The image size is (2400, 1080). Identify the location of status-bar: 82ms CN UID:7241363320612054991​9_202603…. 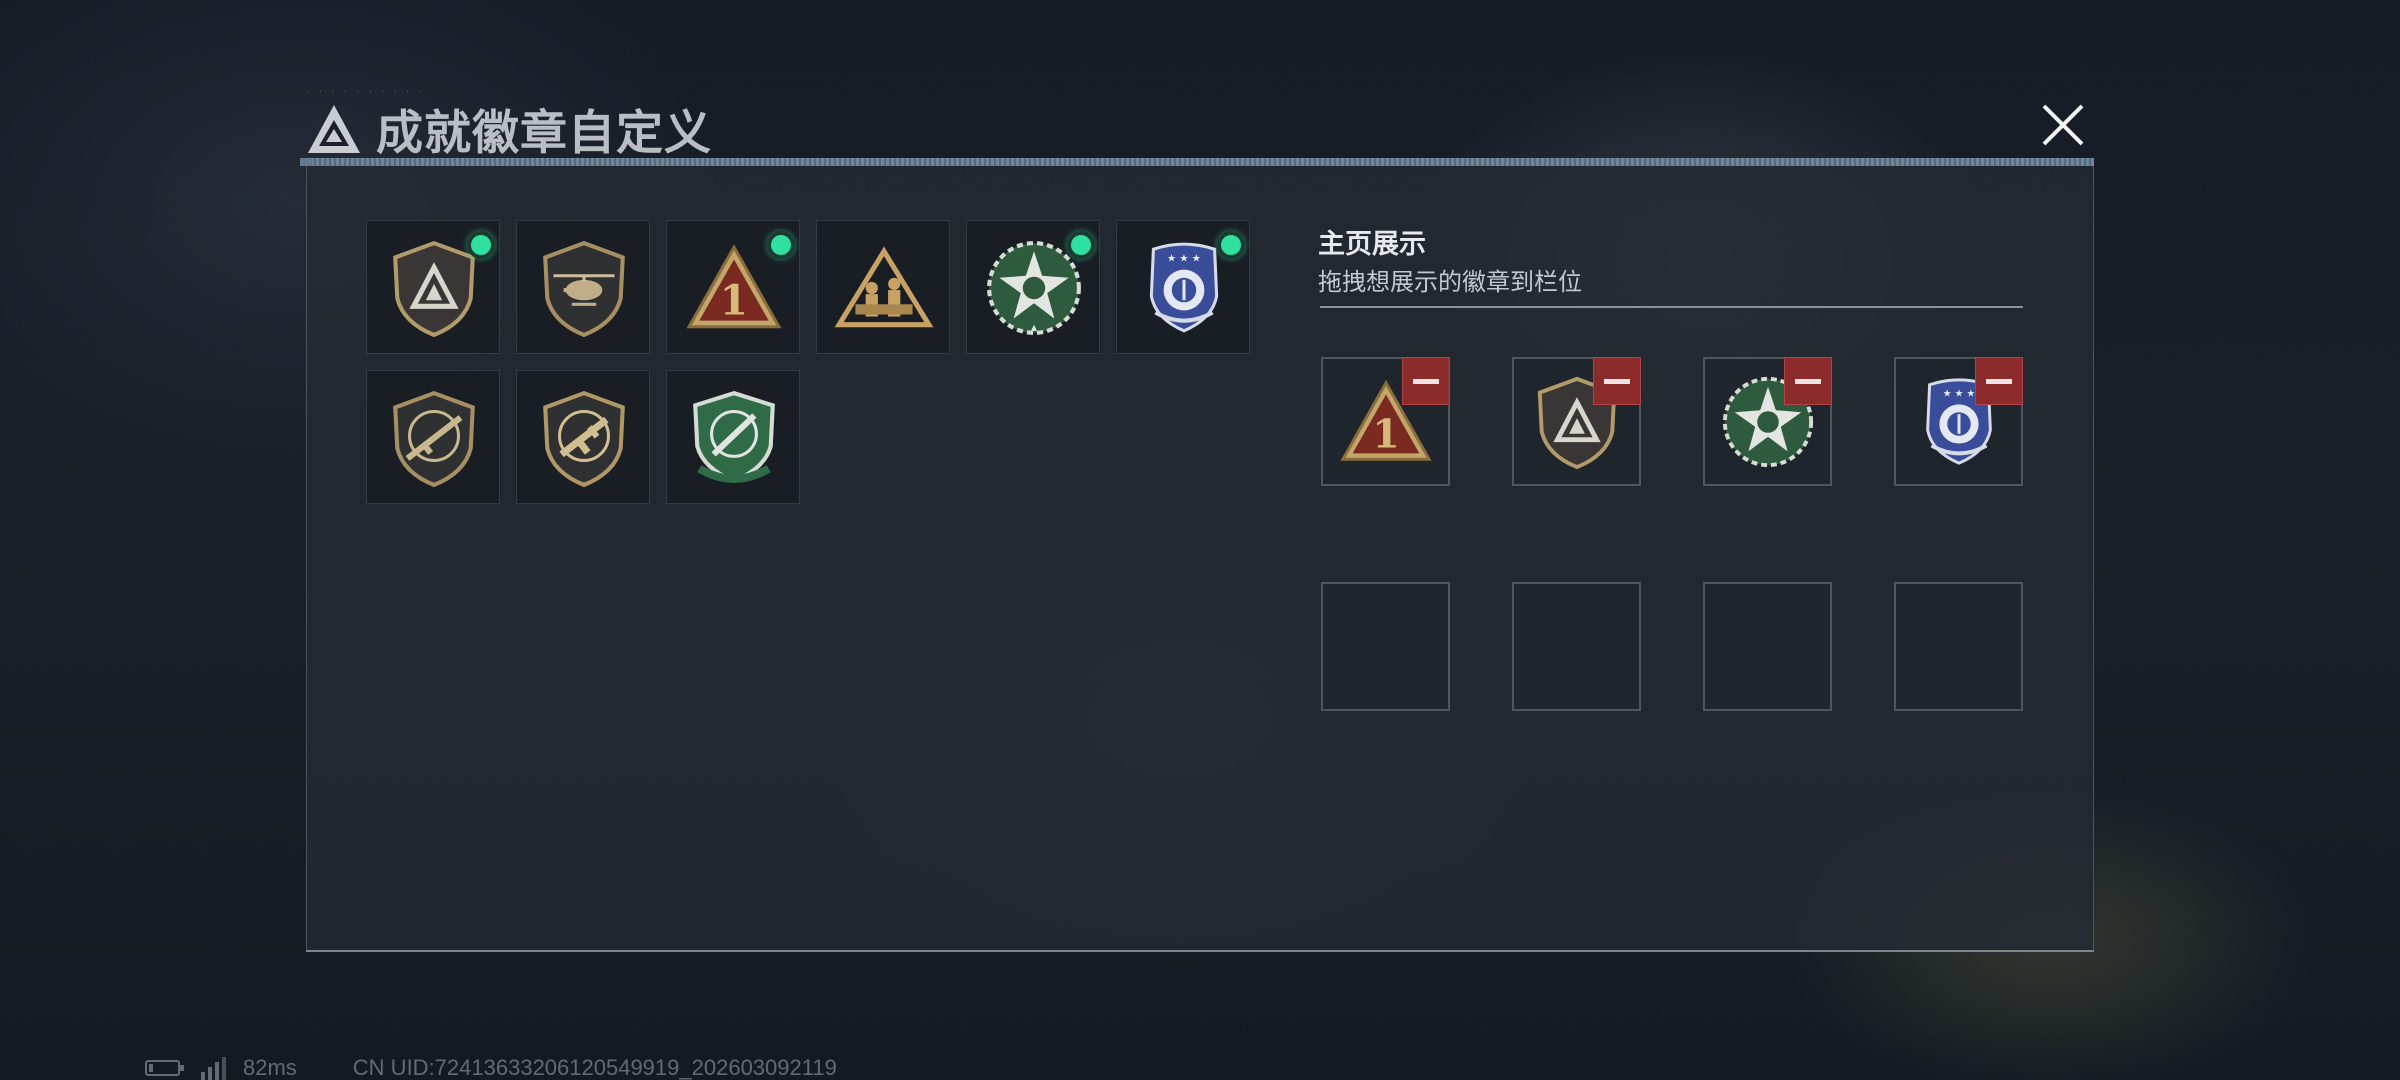
(491, 1067).